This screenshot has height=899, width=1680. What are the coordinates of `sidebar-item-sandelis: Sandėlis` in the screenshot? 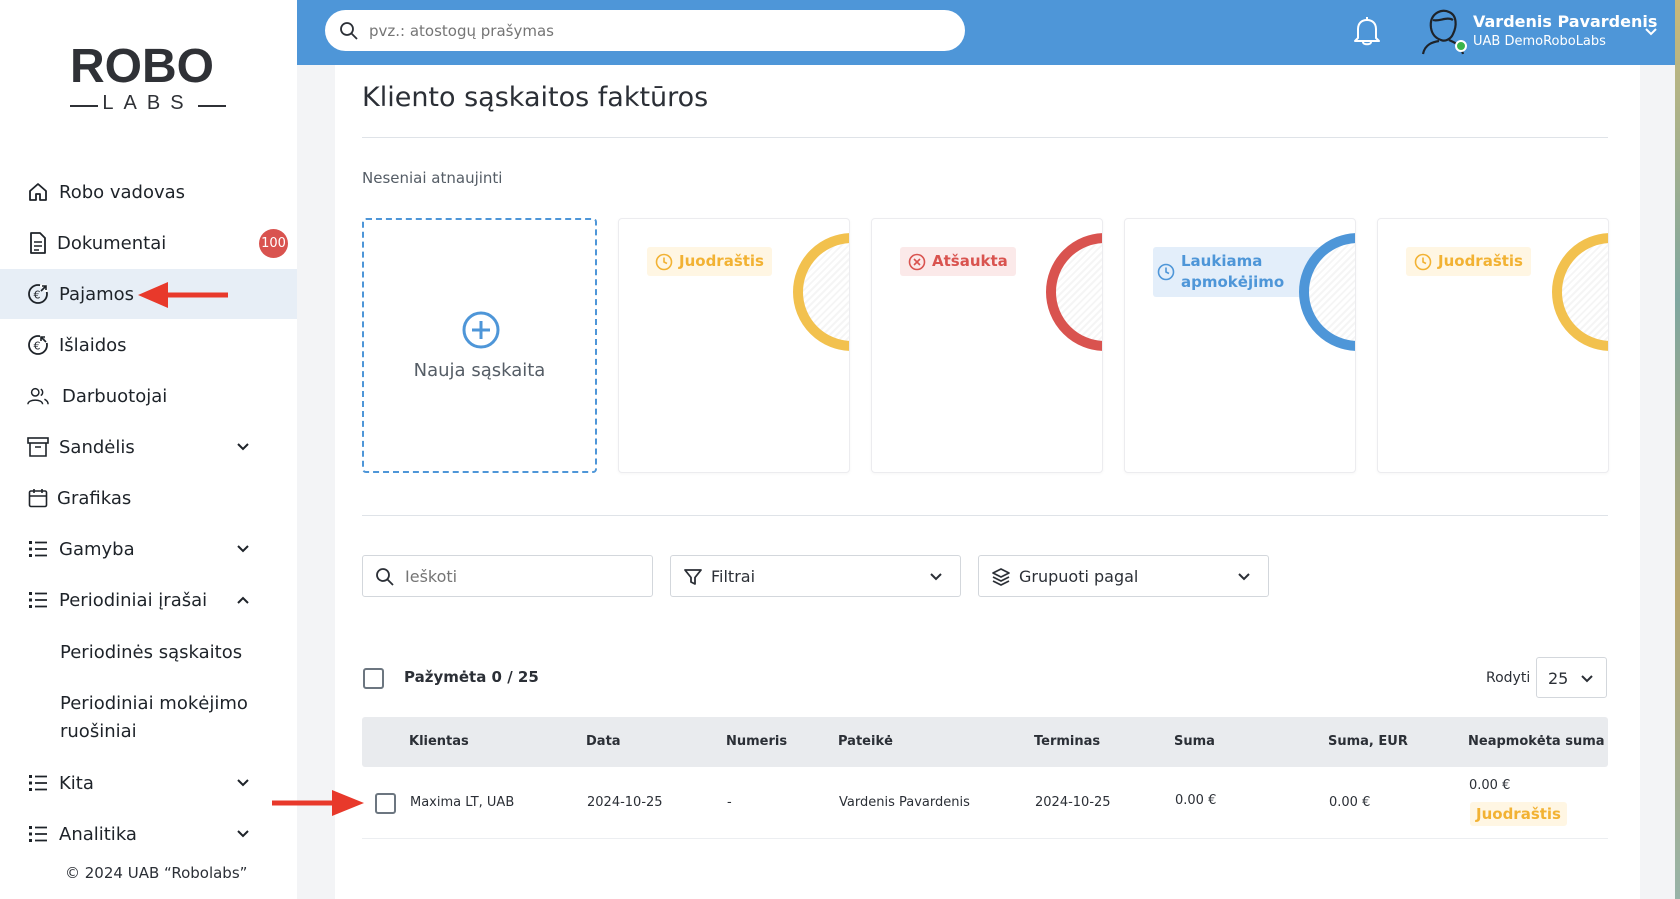 It's located at (148, 447).